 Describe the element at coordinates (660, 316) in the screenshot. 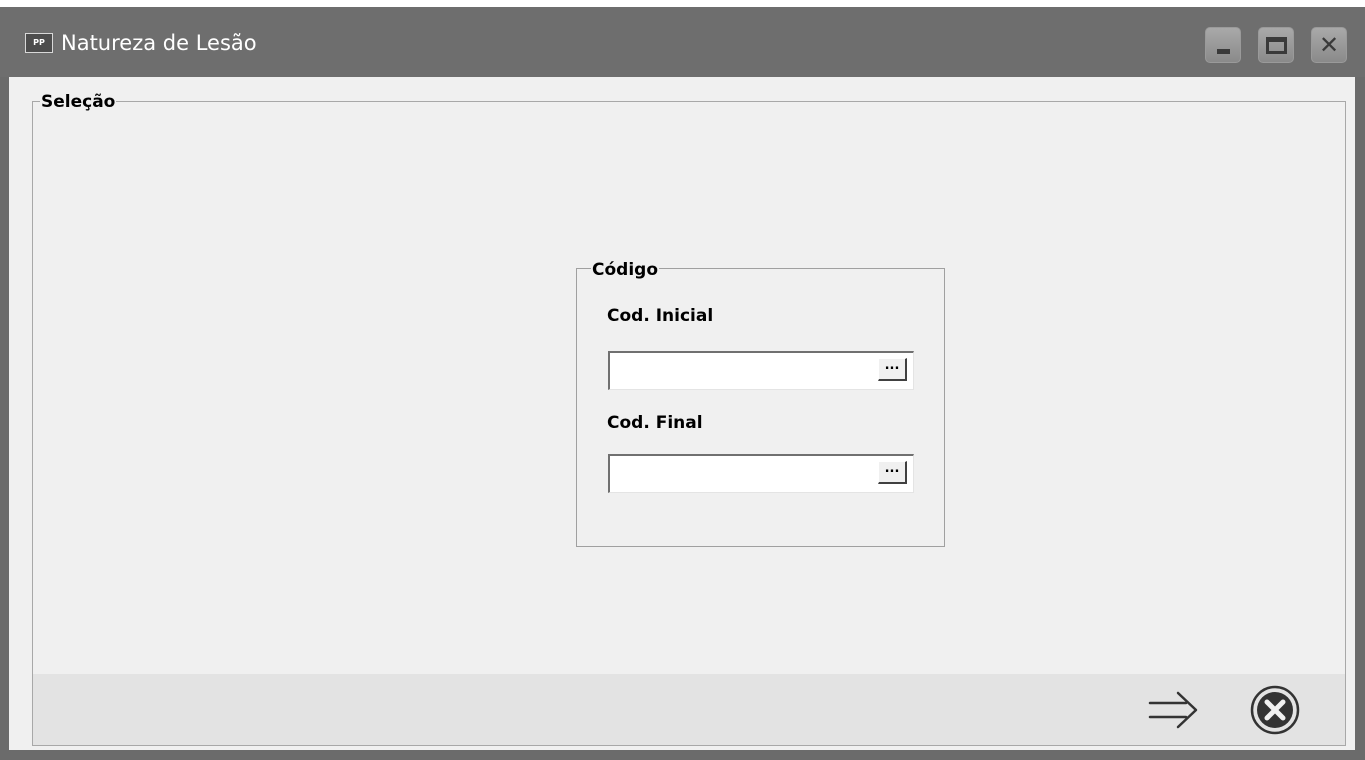

I see `initial-code-label: Cod. Inicial` at that location.